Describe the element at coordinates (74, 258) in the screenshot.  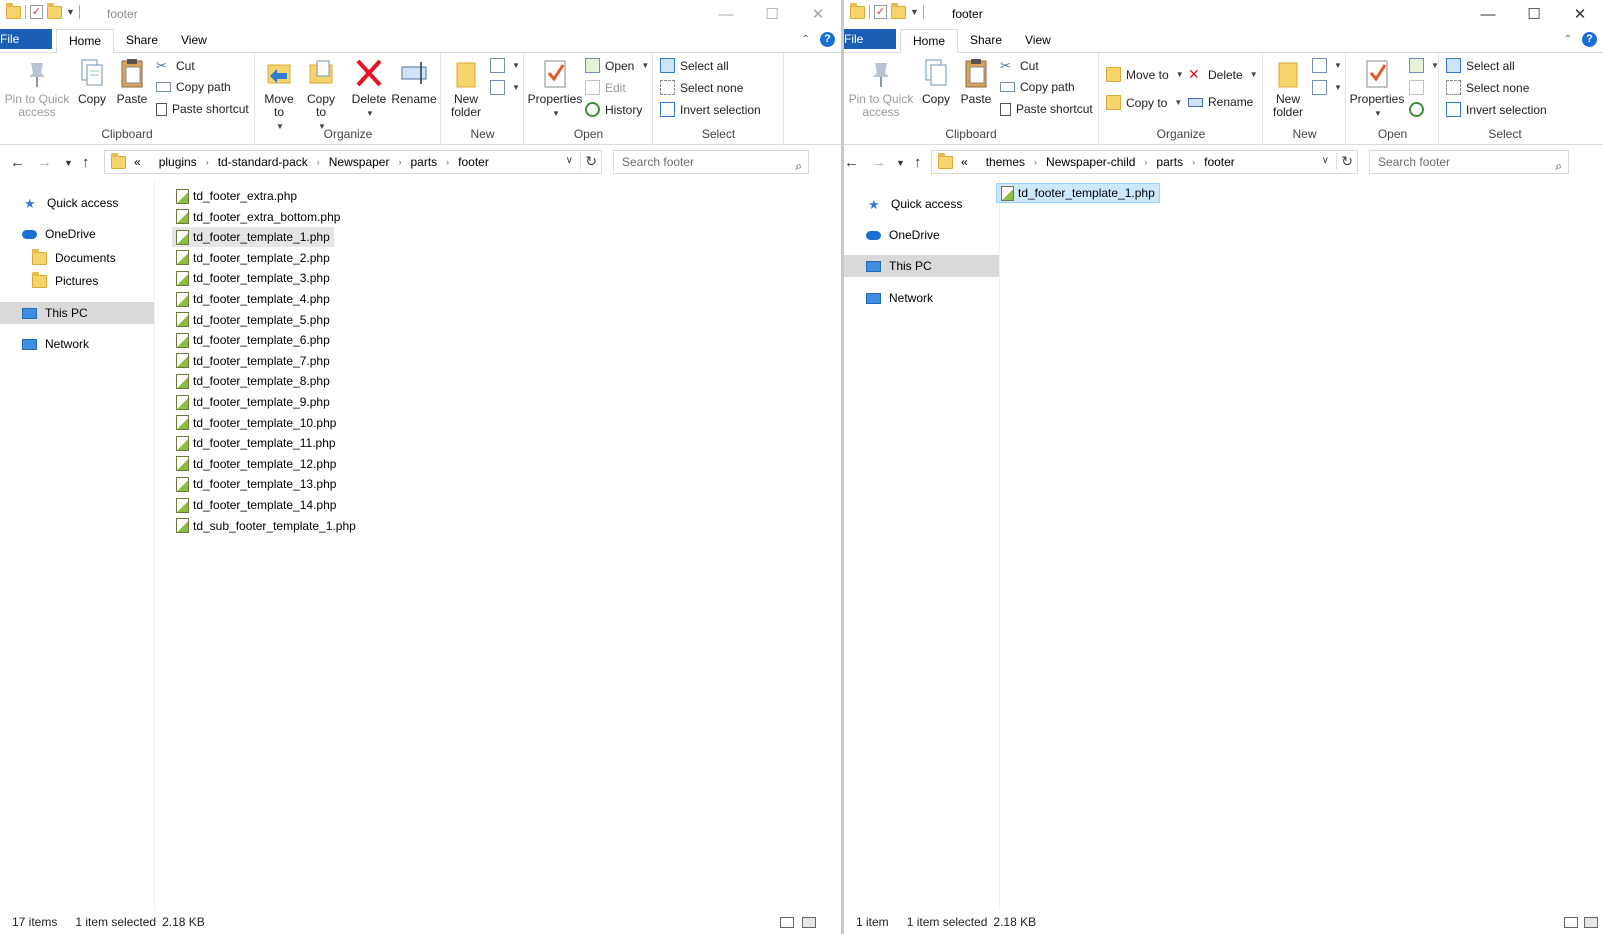
I see `nav-documents: Documents` at that location.